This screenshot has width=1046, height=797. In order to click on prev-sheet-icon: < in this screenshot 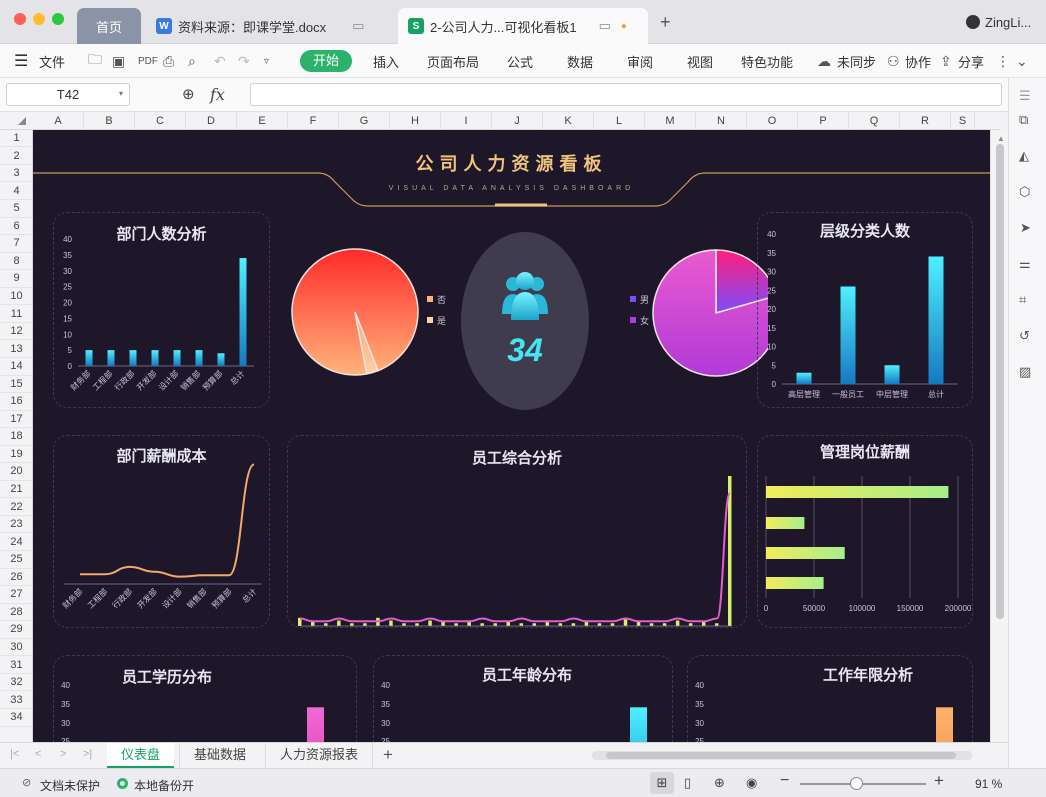, I will do `click(38, 754)`.